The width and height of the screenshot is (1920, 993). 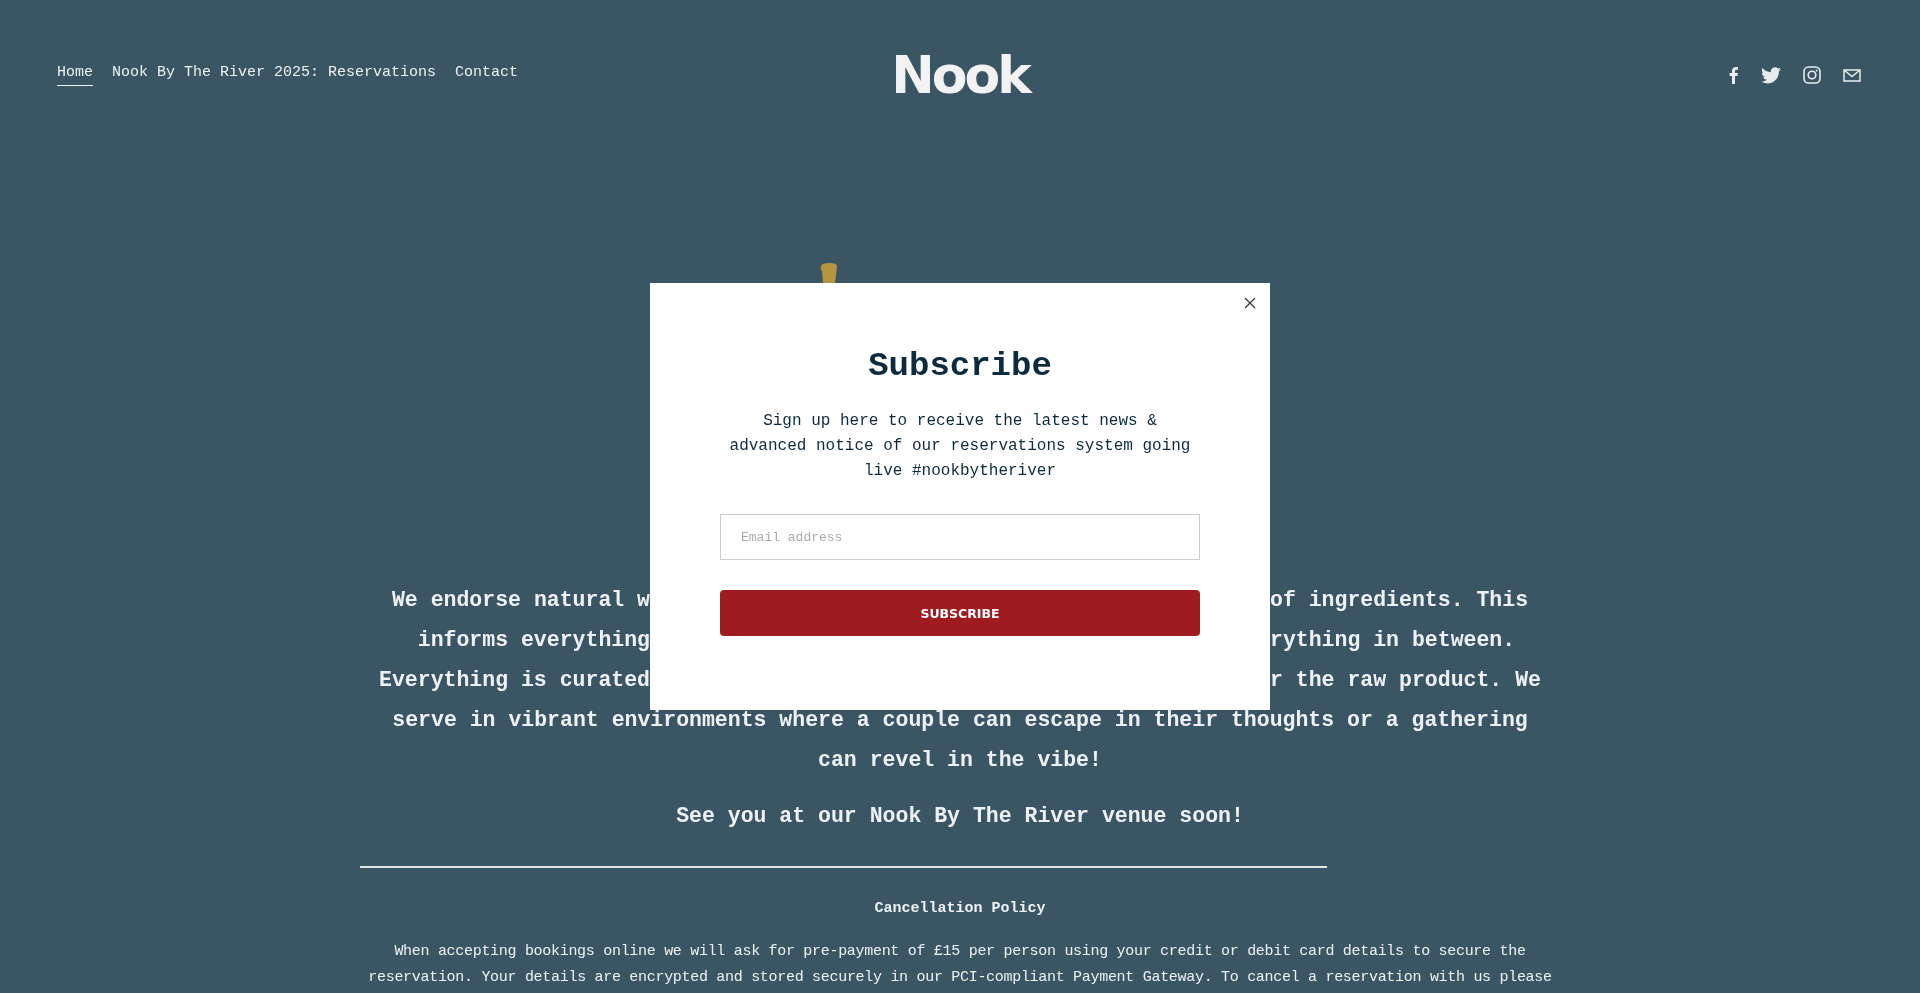 I want to click on paragraph-fragment: of ingredients. This, so click(x=1400, y=600).